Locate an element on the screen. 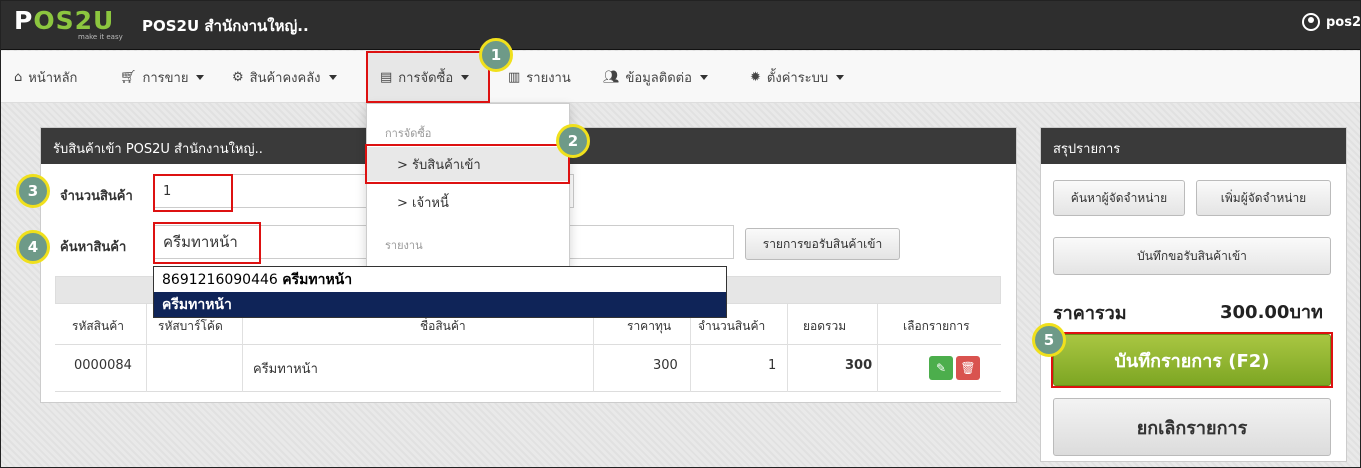 This screenshot has height=468, width=1361. logo-text: POS2U is located at coordinates (64, 20).